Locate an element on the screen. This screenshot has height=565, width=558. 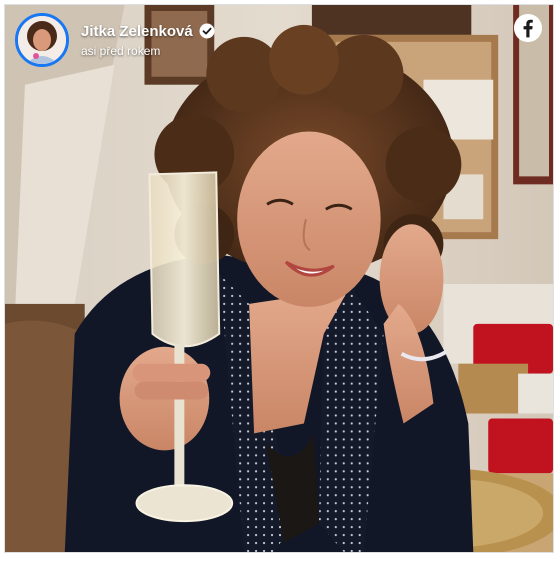
post-header: Jitka Zelenková asi před rokem is located at coordinates (115, 40).